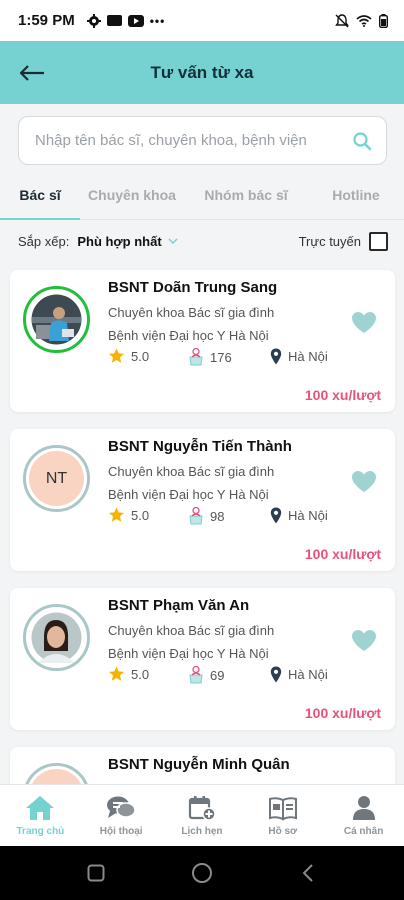  Describe the element at coordinates (56, 478) in the screenshot. I see `doctor-avatar: NT` at that location.